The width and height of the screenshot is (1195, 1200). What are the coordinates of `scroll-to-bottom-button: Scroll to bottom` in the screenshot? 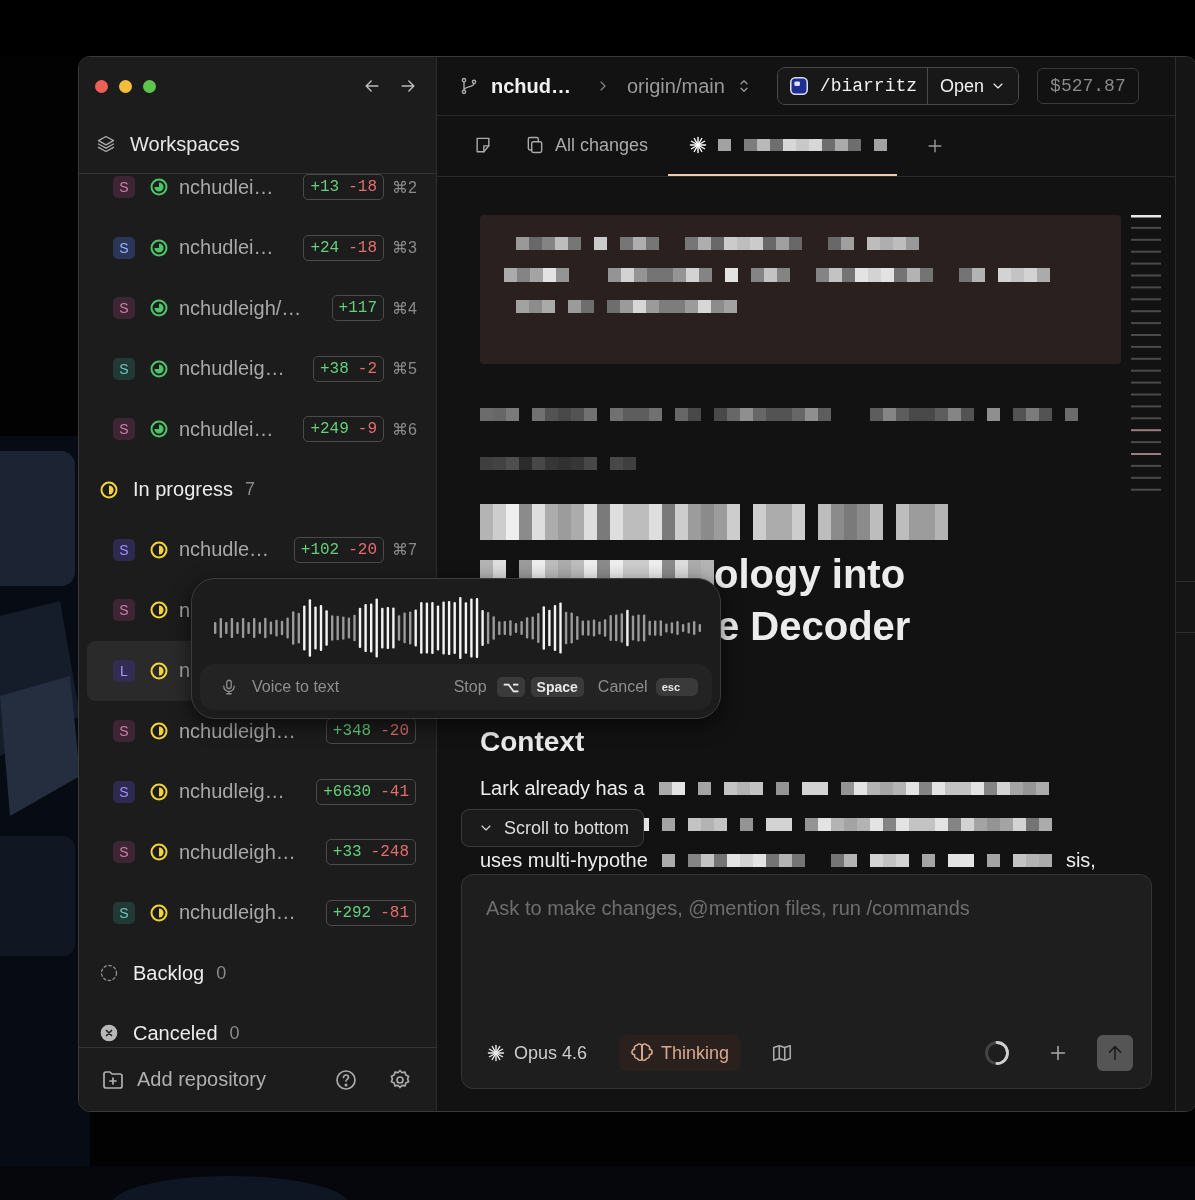 It's located at (553, 828).